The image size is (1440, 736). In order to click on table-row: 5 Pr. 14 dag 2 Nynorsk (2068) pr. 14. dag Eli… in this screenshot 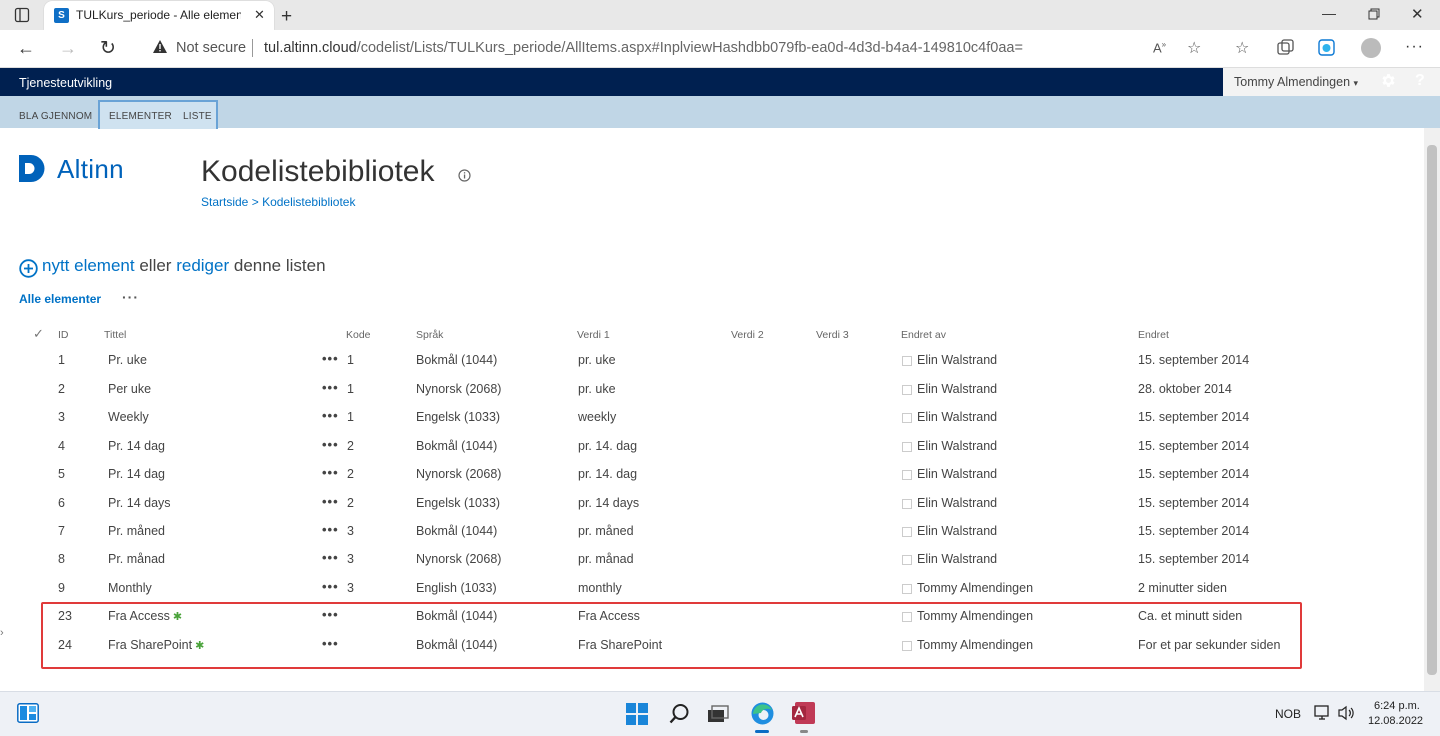, I will do `click(710, 475)`.